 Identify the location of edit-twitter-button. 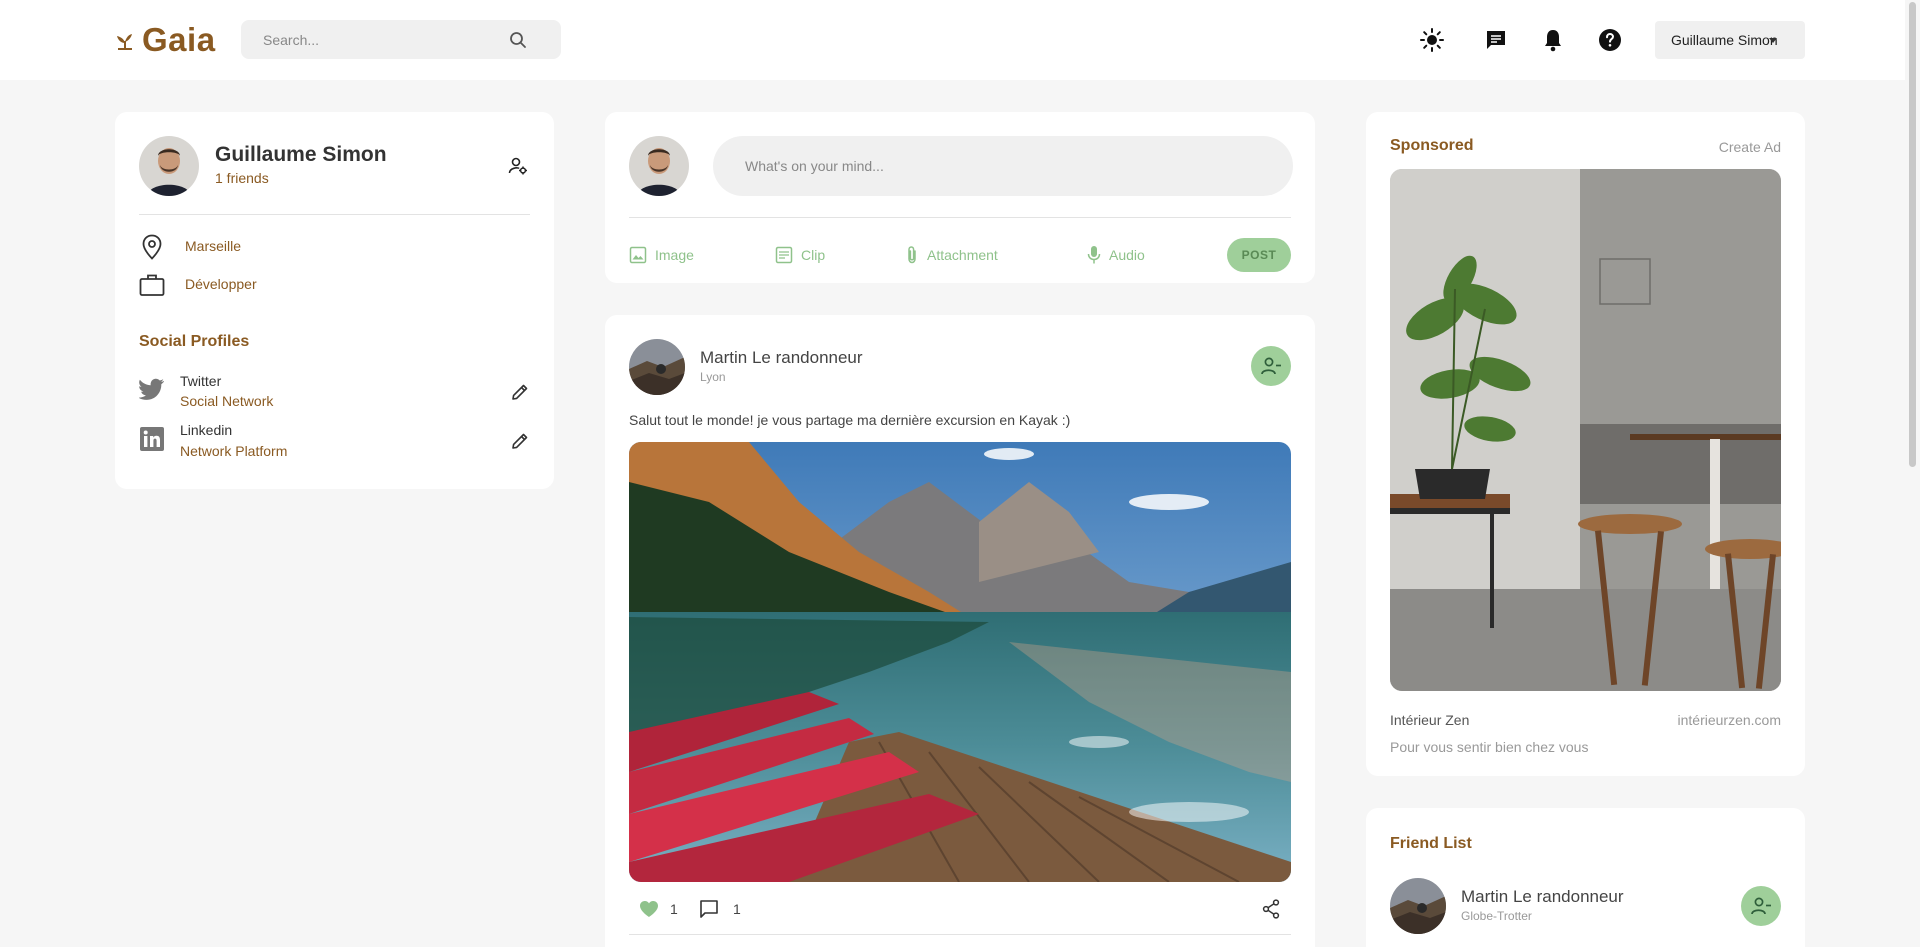
(520, 392).